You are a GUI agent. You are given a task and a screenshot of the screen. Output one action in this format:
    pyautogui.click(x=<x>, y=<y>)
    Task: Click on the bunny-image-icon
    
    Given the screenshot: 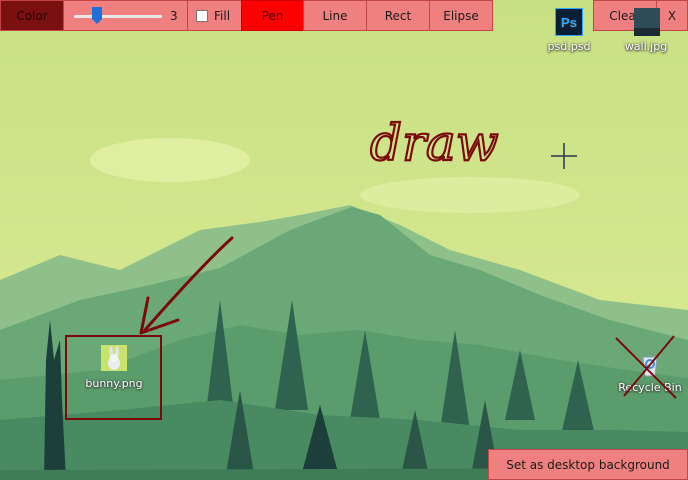 What is the action you would take?
    pyautogui.click(x=114, y=358)
    